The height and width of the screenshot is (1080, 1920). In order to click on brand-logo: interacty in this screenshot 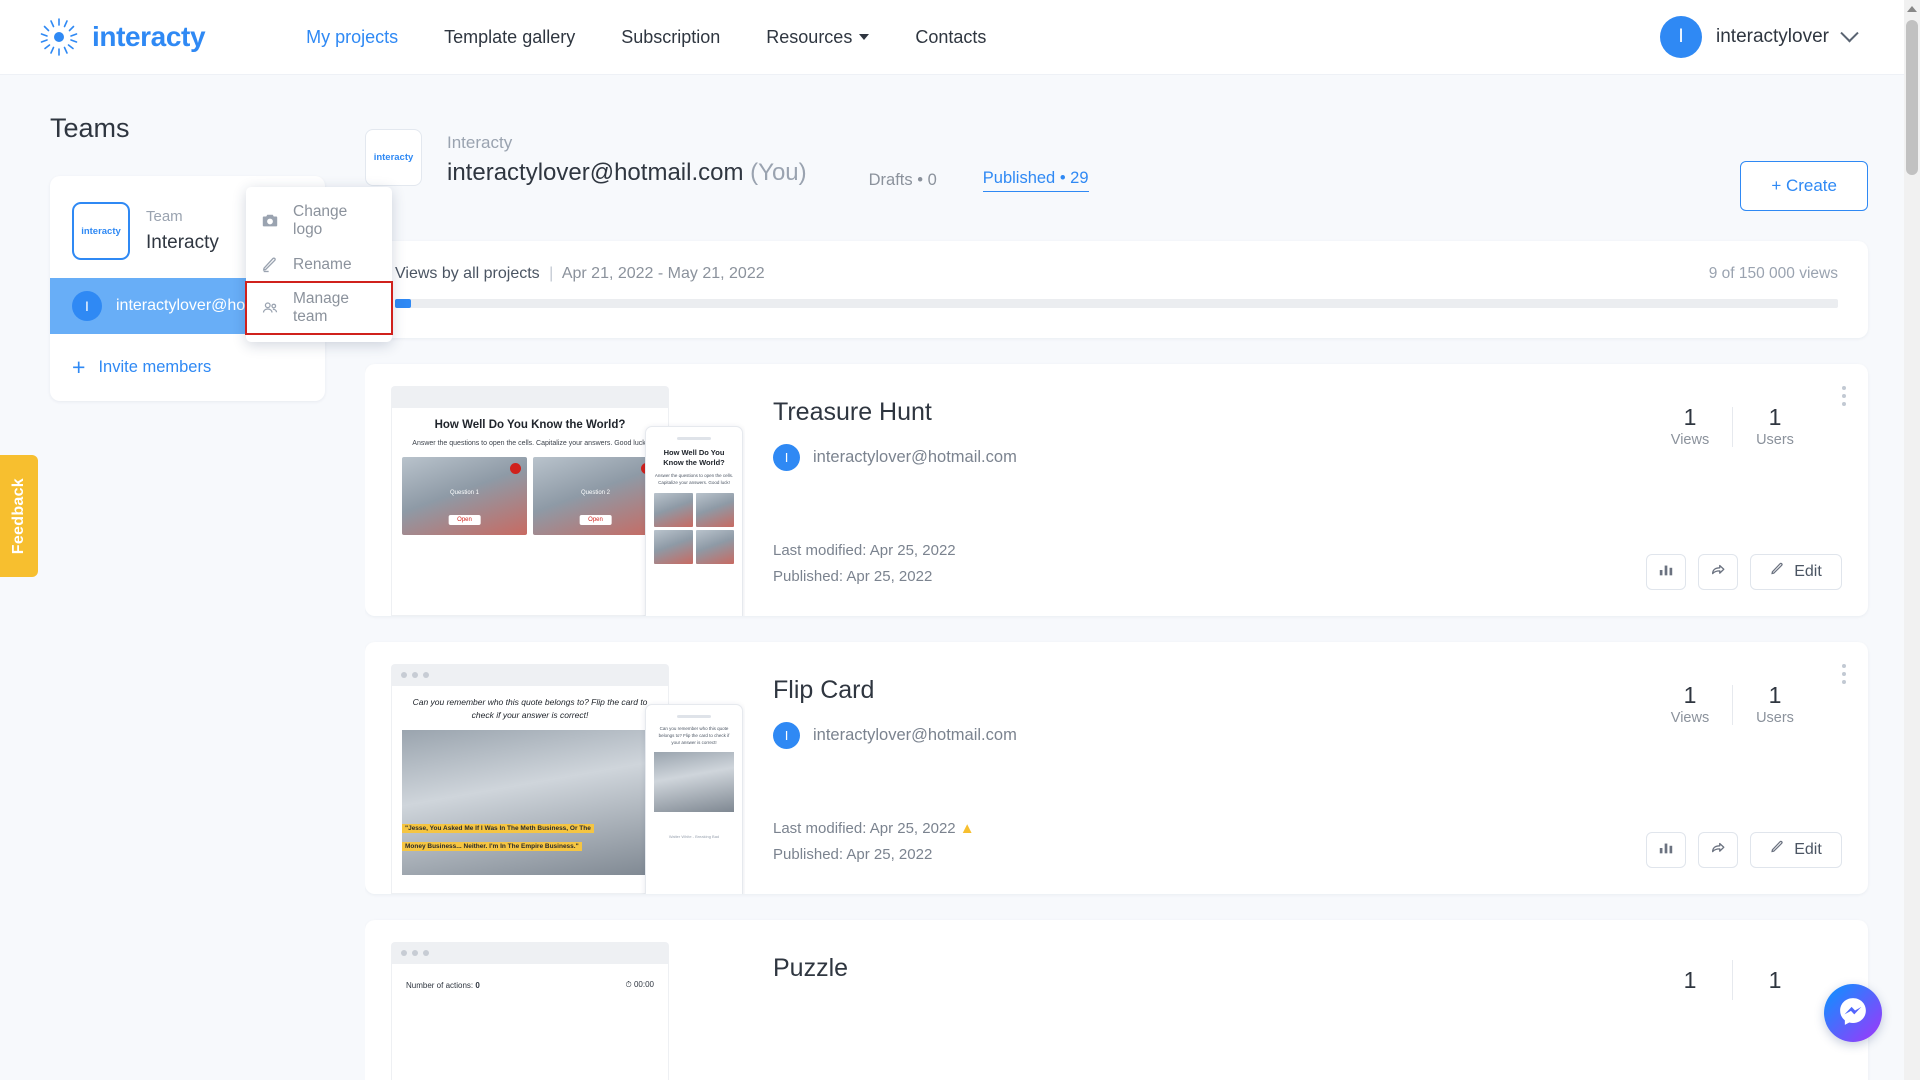, I will do `click(122, 37)`.